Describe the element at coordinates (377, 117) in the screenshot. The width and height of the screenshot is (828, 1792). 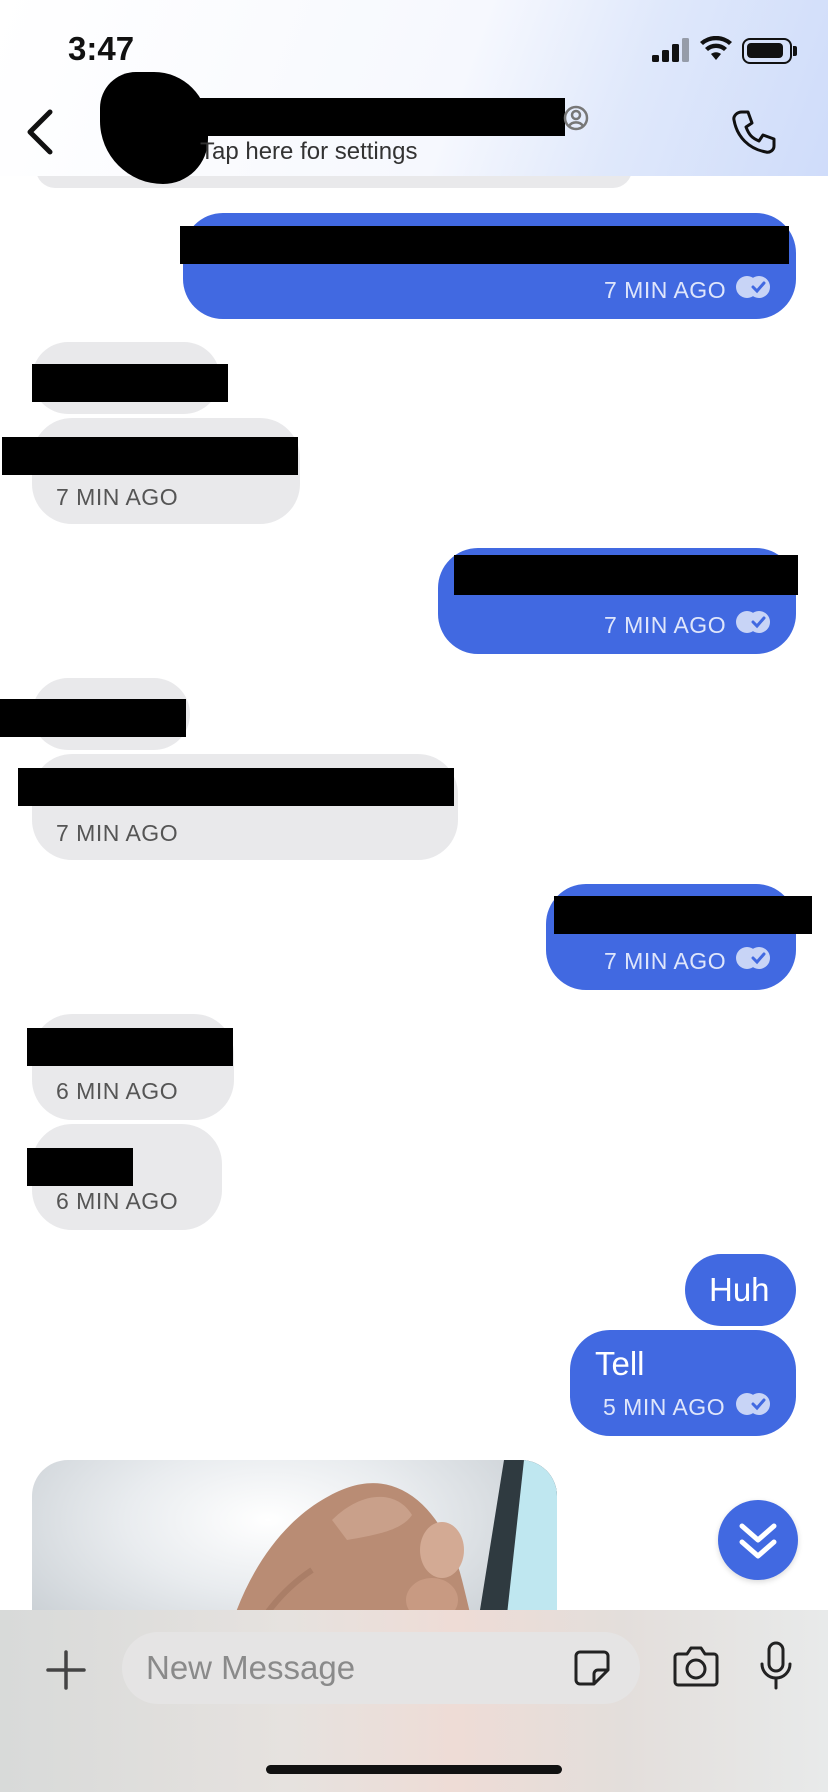
I see `redacted-contact-name` at that location.